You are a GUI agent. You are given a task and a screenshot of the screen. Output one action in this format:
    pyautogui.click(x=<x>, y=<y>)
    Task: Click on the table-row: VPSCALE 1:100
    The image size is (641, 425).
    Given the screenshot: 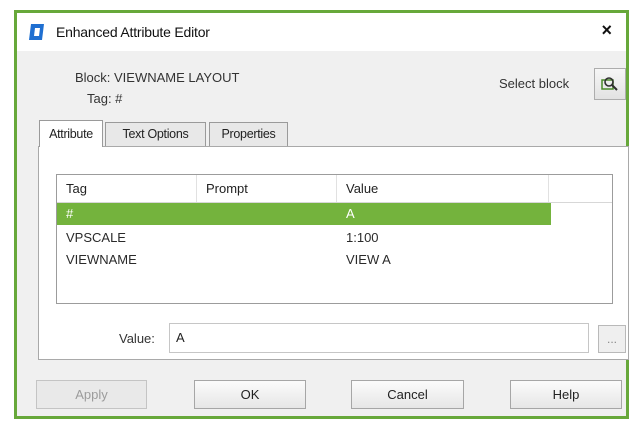 What is the action you would take?
    pyautogui.click(x=304, y=238)
    